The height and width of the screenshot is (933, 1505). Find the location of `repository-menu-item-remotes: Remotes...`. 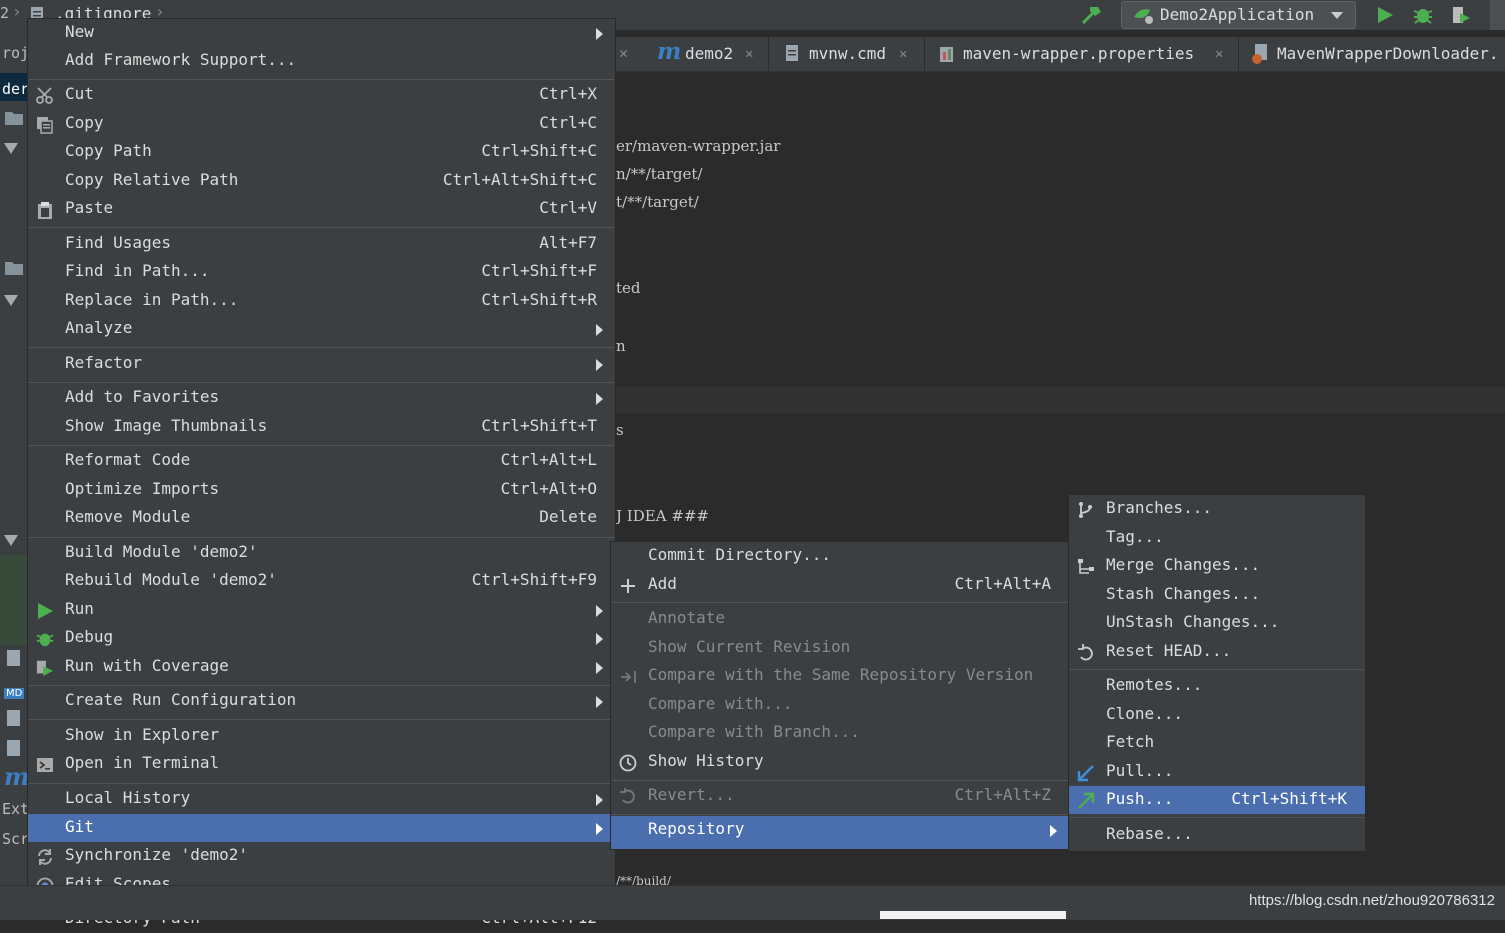

repository-menu-item-remotes: Remotes... is located at coordinates (1217, 686).